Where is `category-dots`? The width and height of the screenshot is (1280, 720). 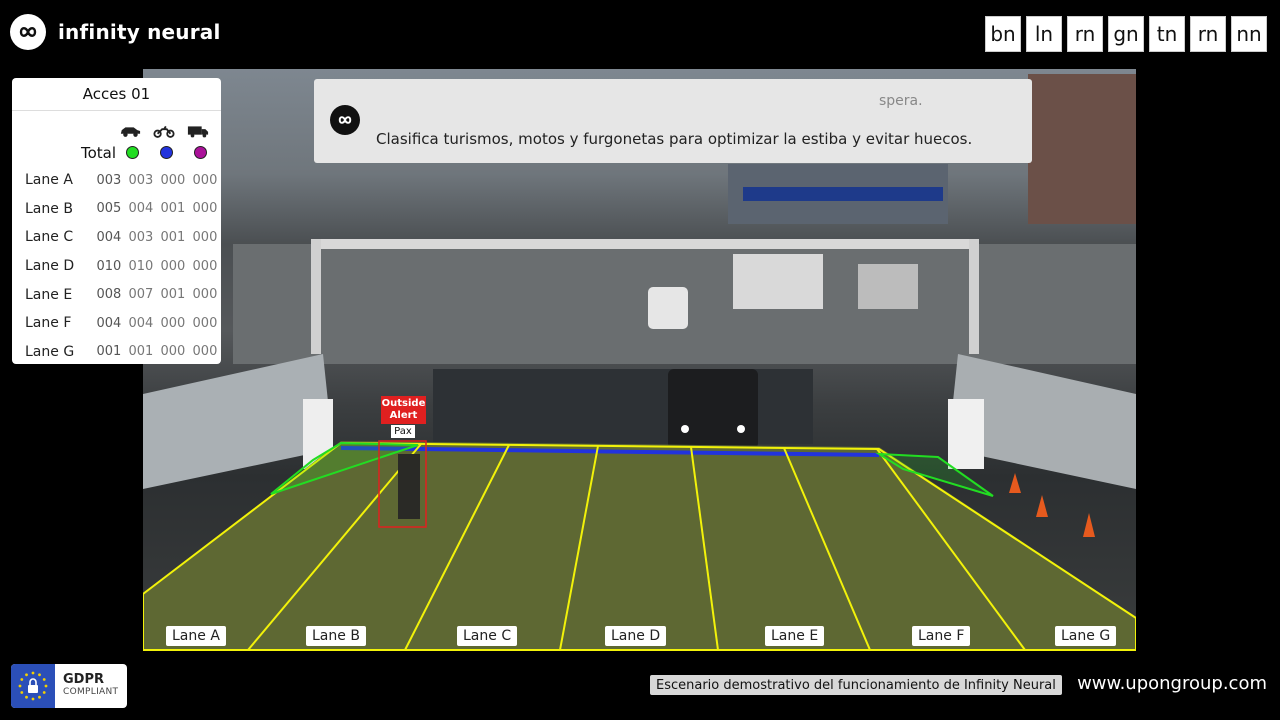 category-dots is located at coordinates (166, 152).